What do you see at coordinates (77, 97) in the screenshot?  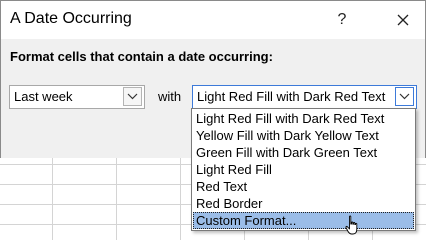 I see `date-period-select: Last week` at bounding box center [77, 97].